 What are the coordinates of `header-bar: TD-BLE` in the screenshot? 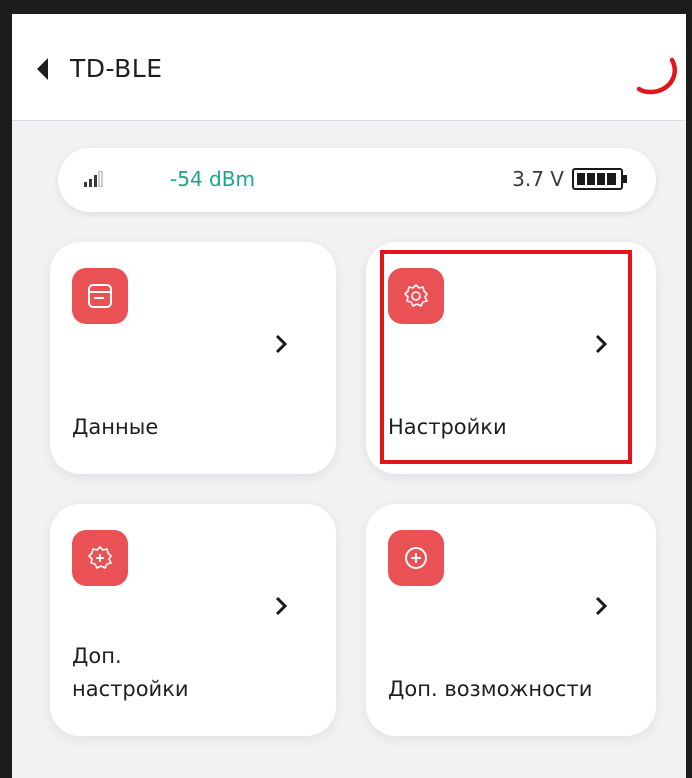 It's located at (349, 67).